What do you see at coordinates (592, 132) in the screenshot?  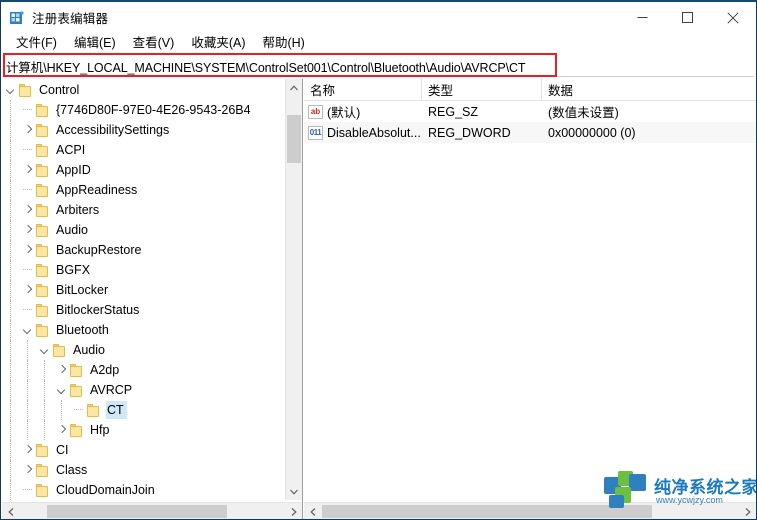 I see `value-data-cell: 0x00000000 (0)` at bounding box center [592, 132].